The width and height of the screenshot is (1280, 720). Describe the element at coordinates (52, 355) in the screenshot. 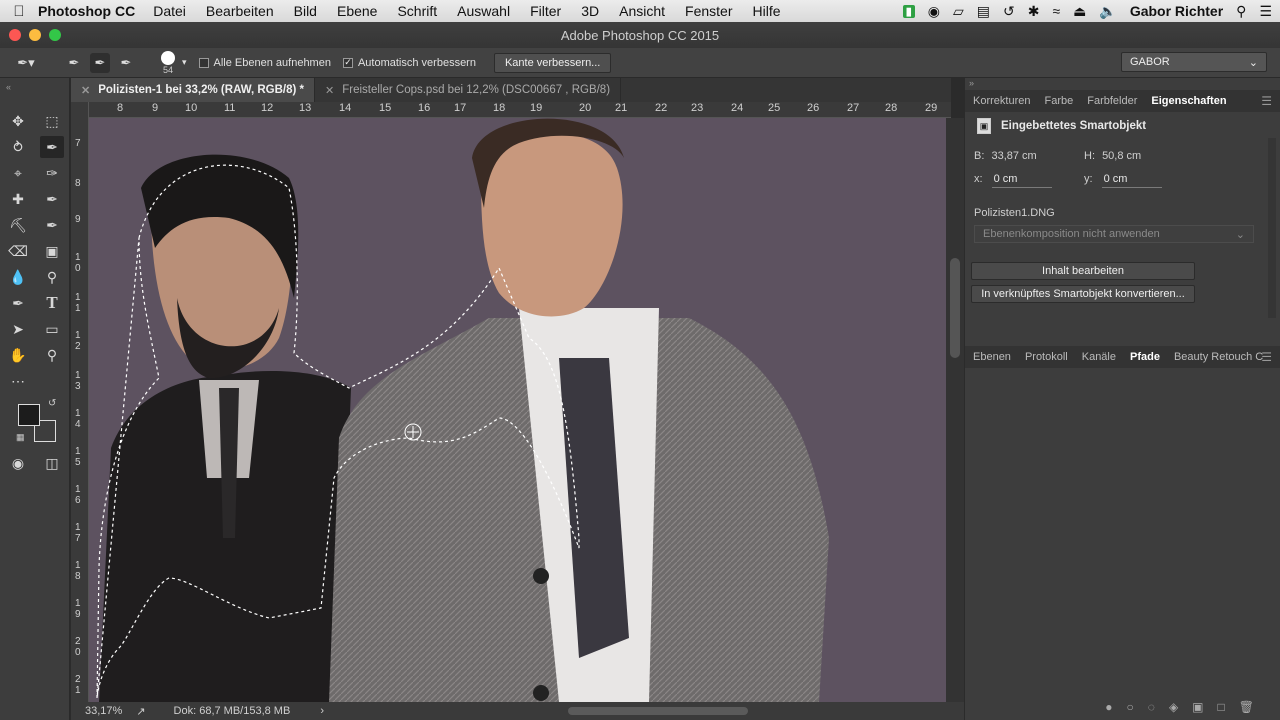

I see `zoom-tool-icon: ⚲` at that location.